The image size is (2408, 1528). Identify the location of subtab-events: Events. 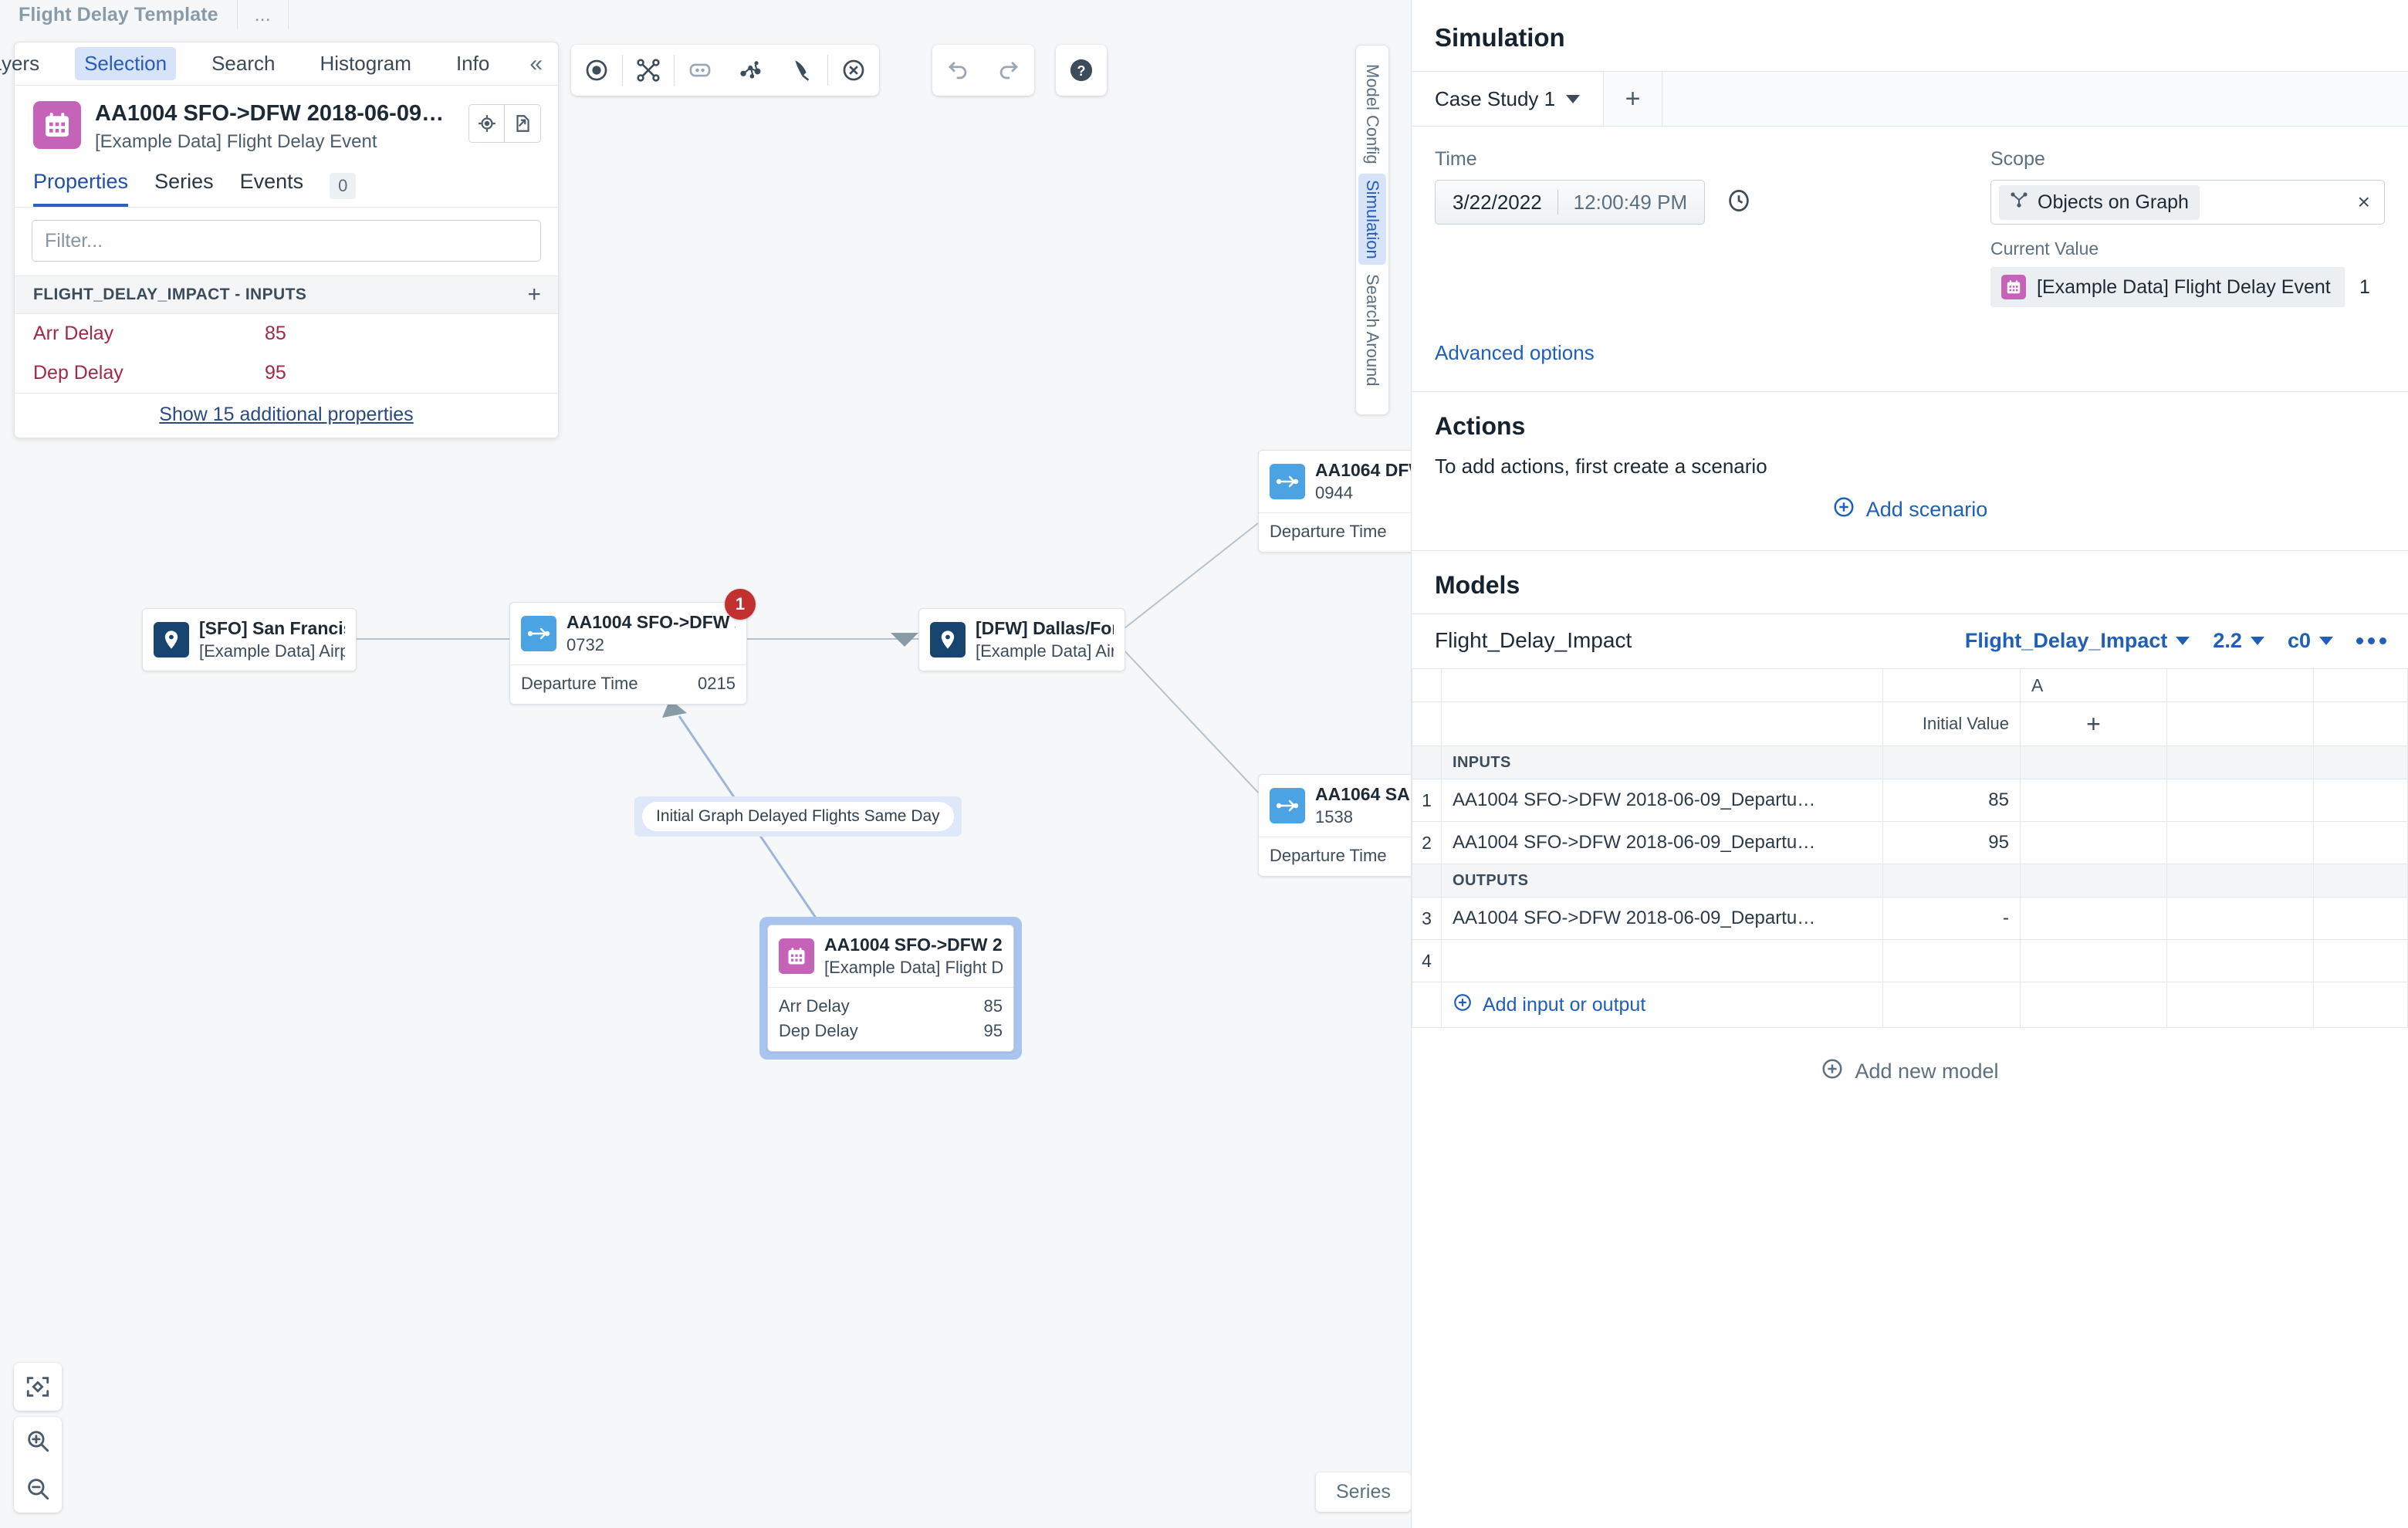
(272, 188).